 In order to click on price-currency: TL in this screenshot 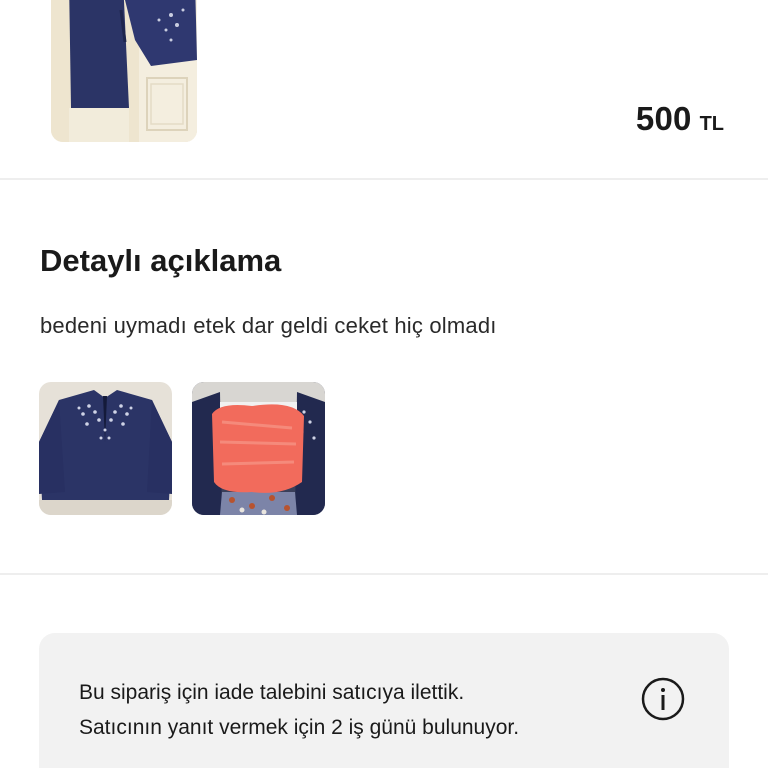, I will do `click(711, 124)`.